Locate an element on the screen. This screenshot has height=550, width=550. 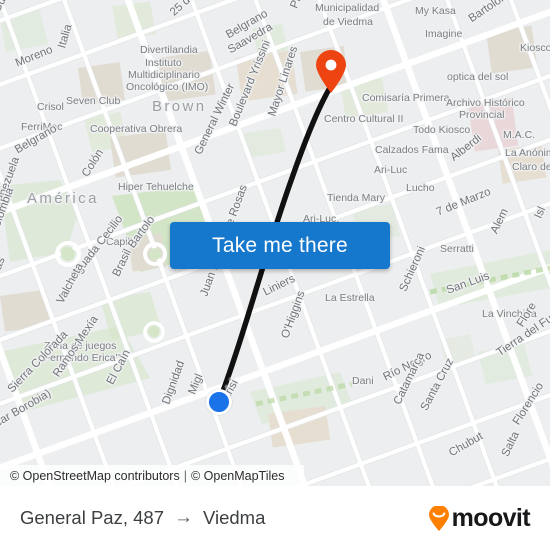
origin-label: General Paz, 487 is located at coordinates (92, 517).